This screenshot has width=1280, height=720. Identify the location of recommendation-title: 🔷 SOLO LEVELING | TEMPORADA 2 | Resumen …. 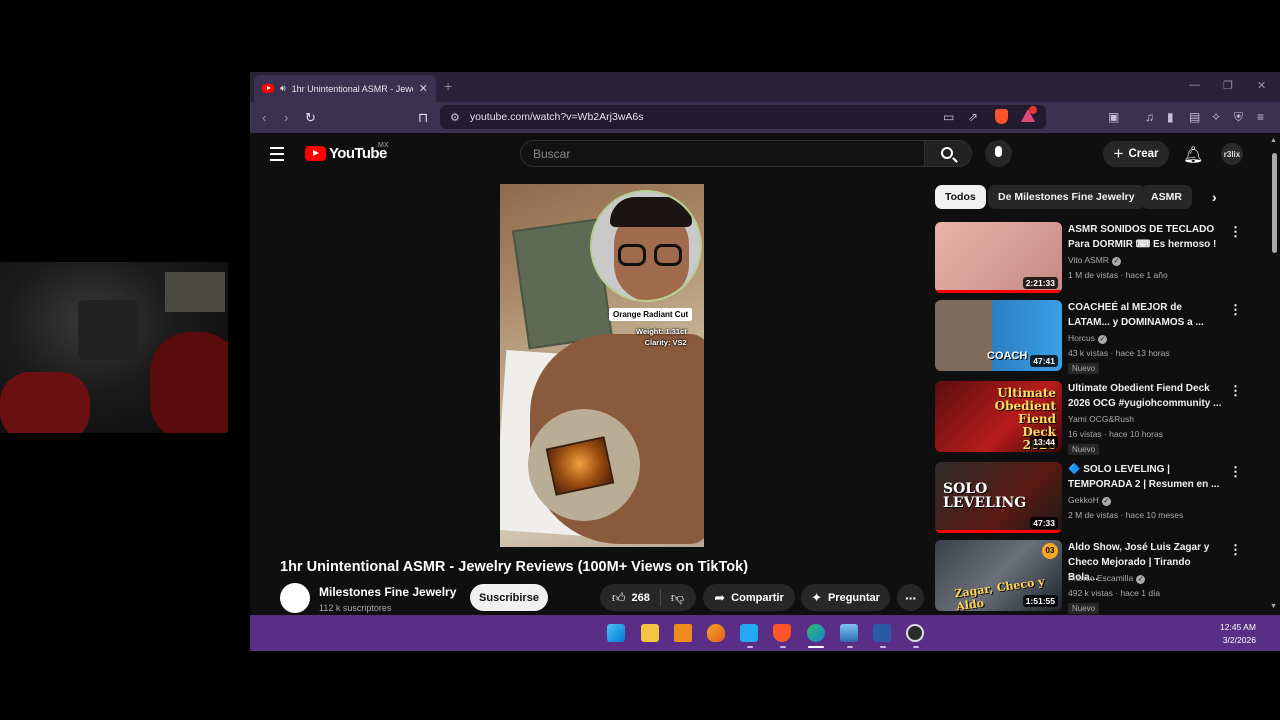
(1145, 477).